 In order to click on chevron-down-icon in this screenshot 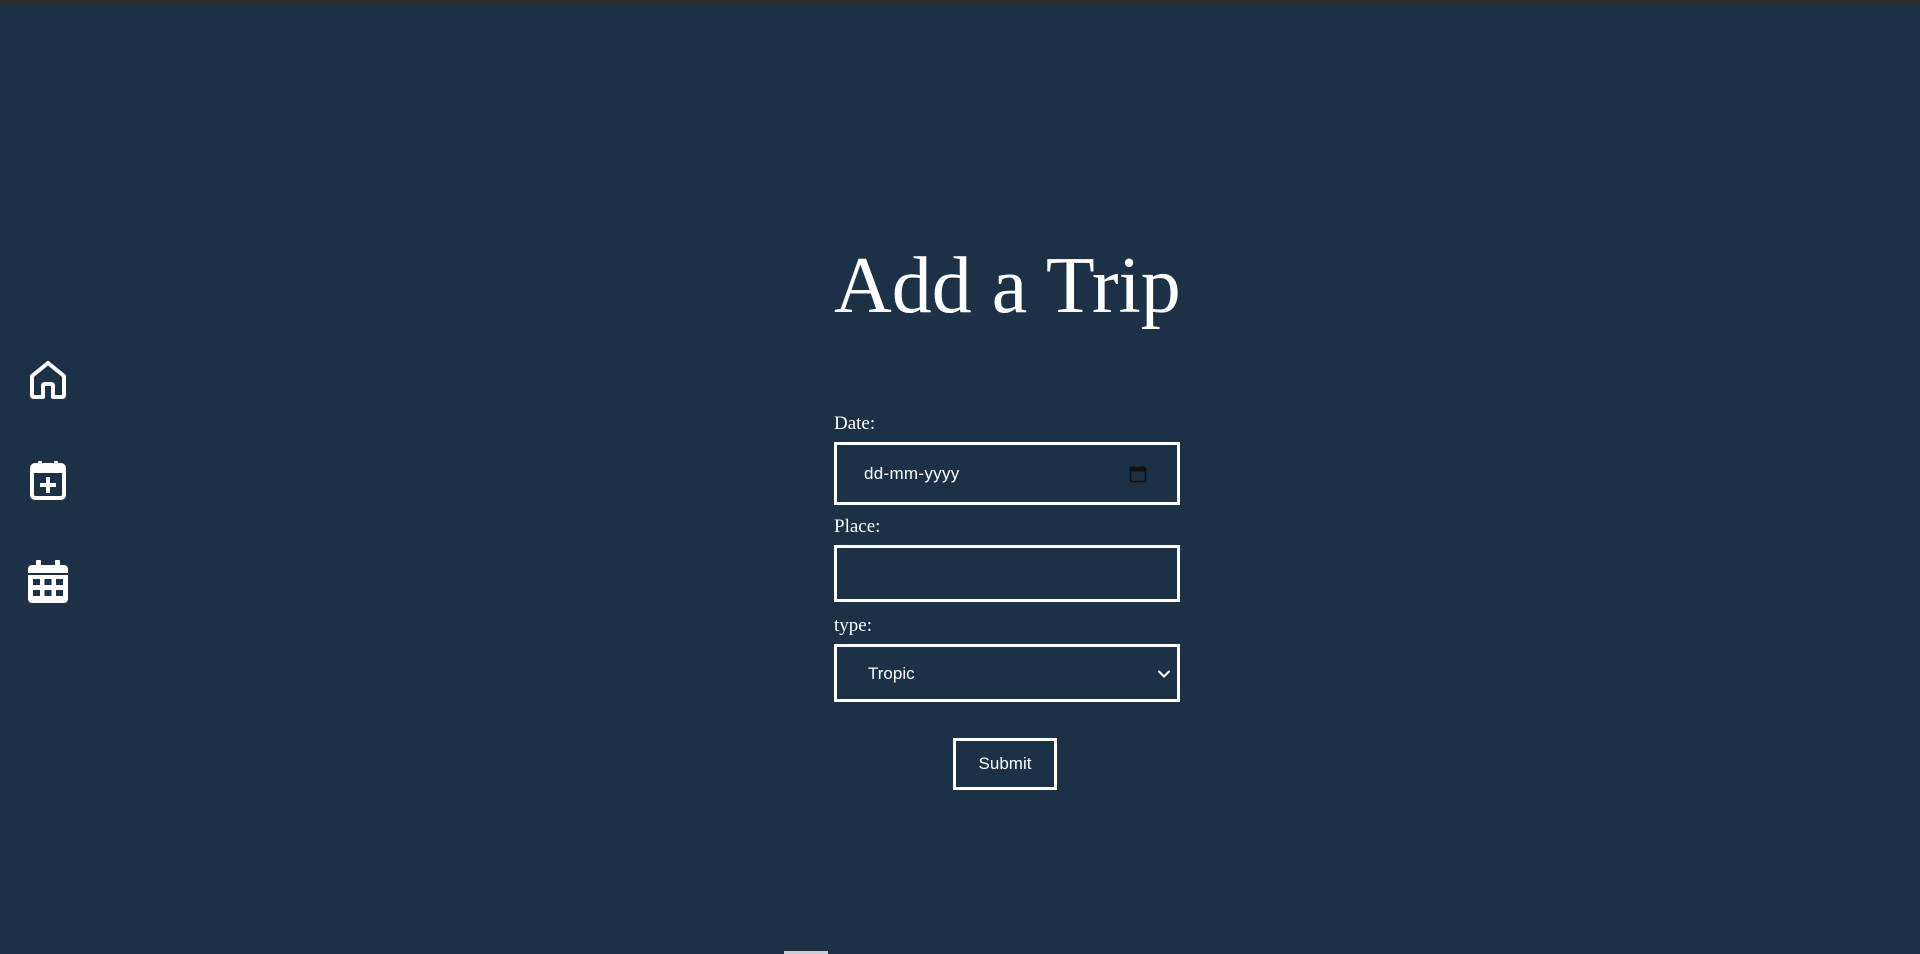, I will do `click(1164, 674)`.